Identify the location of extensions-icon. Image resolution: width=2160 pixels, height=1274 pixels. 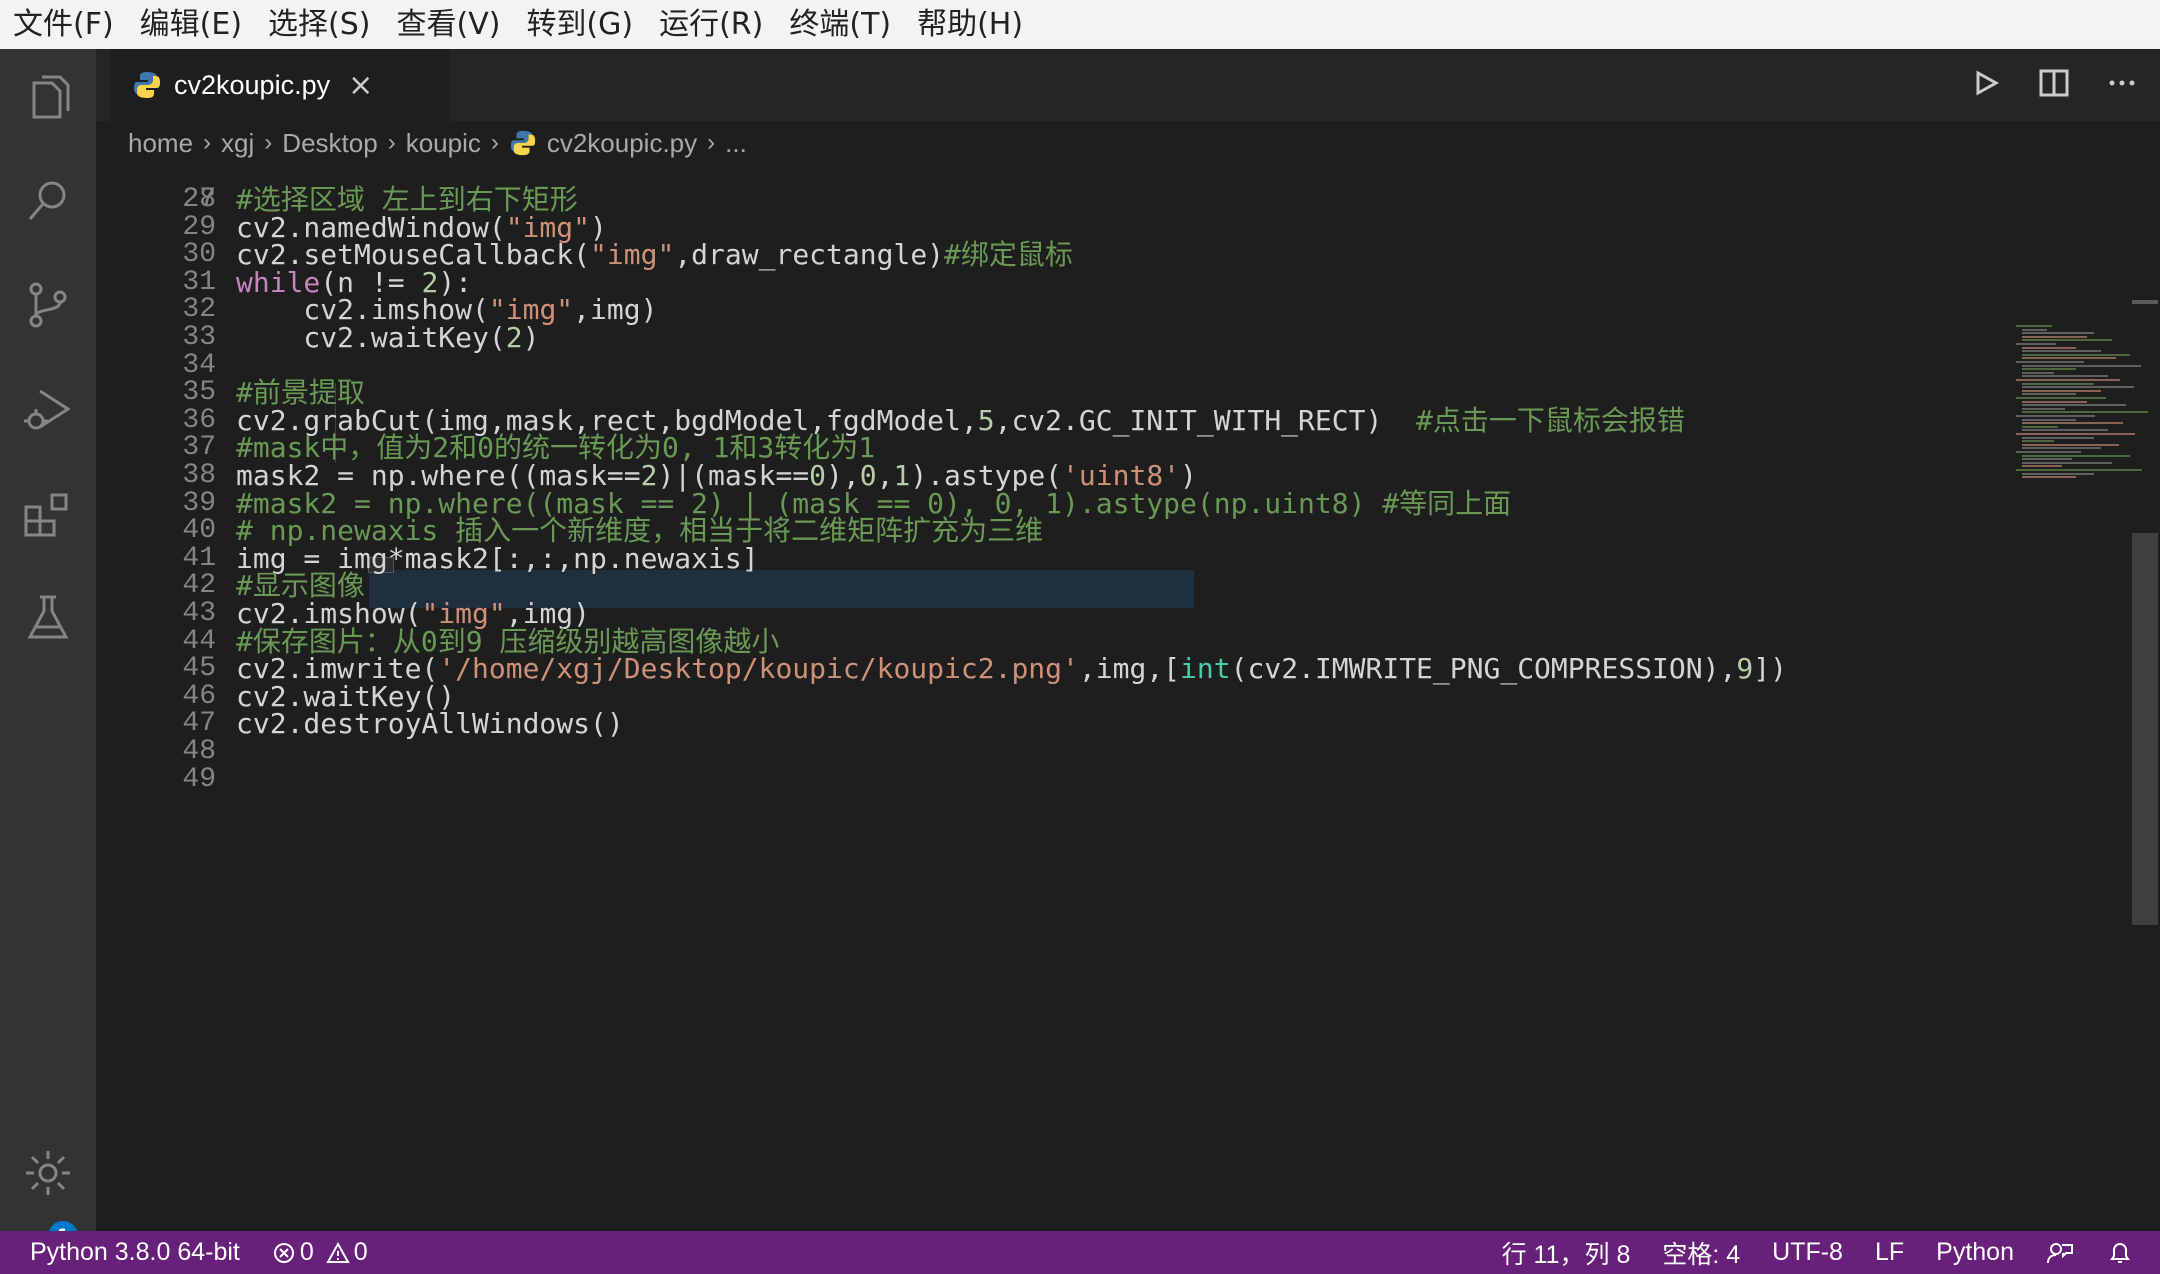
(48, 513).